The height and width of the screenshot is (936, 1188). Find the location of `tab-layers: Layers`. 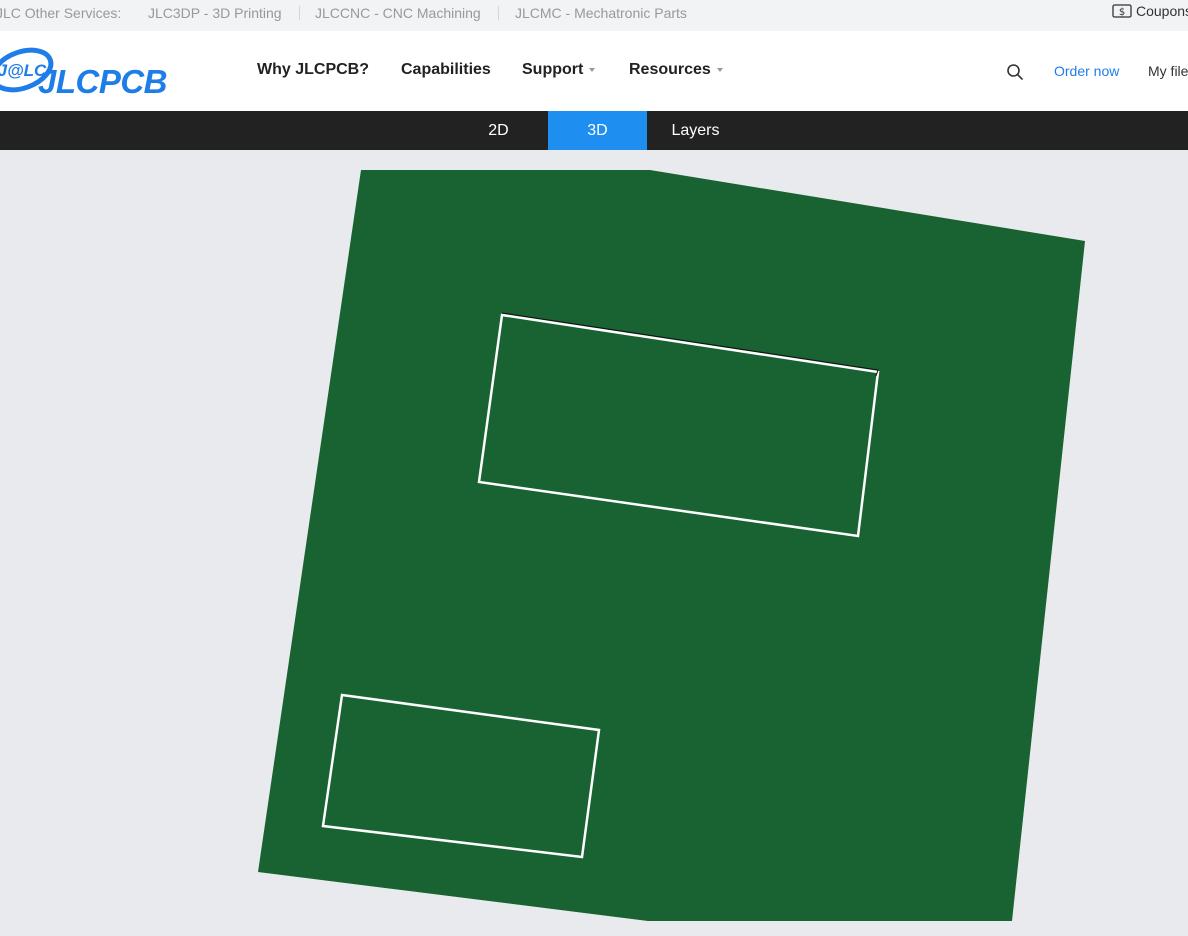

tab-layers: Layers is located at coordinates (695, 130).